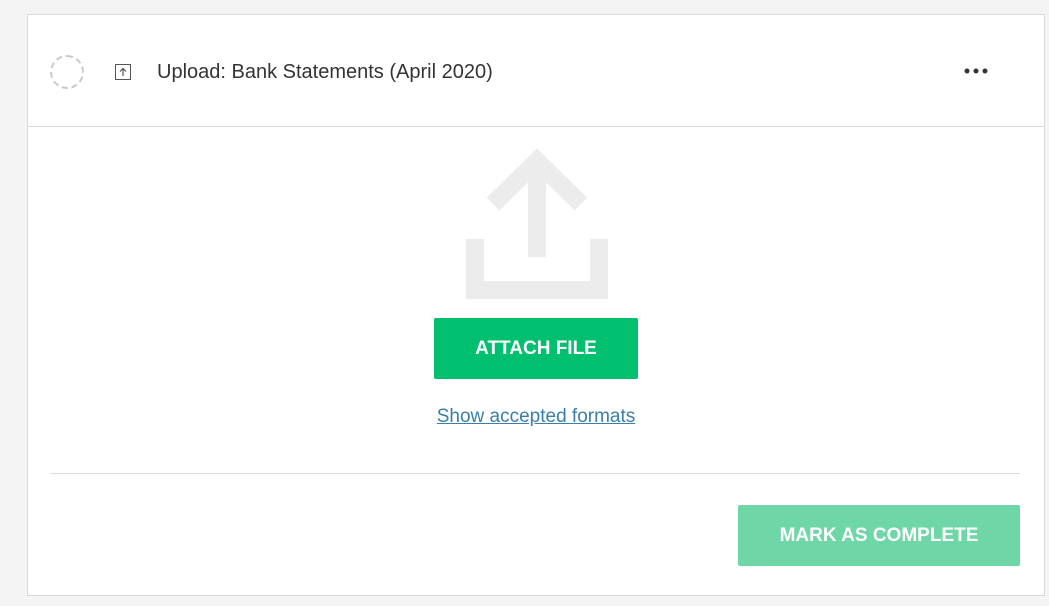 This screenshot has width=1049, height=606. I want to click on more-options-button, so click(976, 71).